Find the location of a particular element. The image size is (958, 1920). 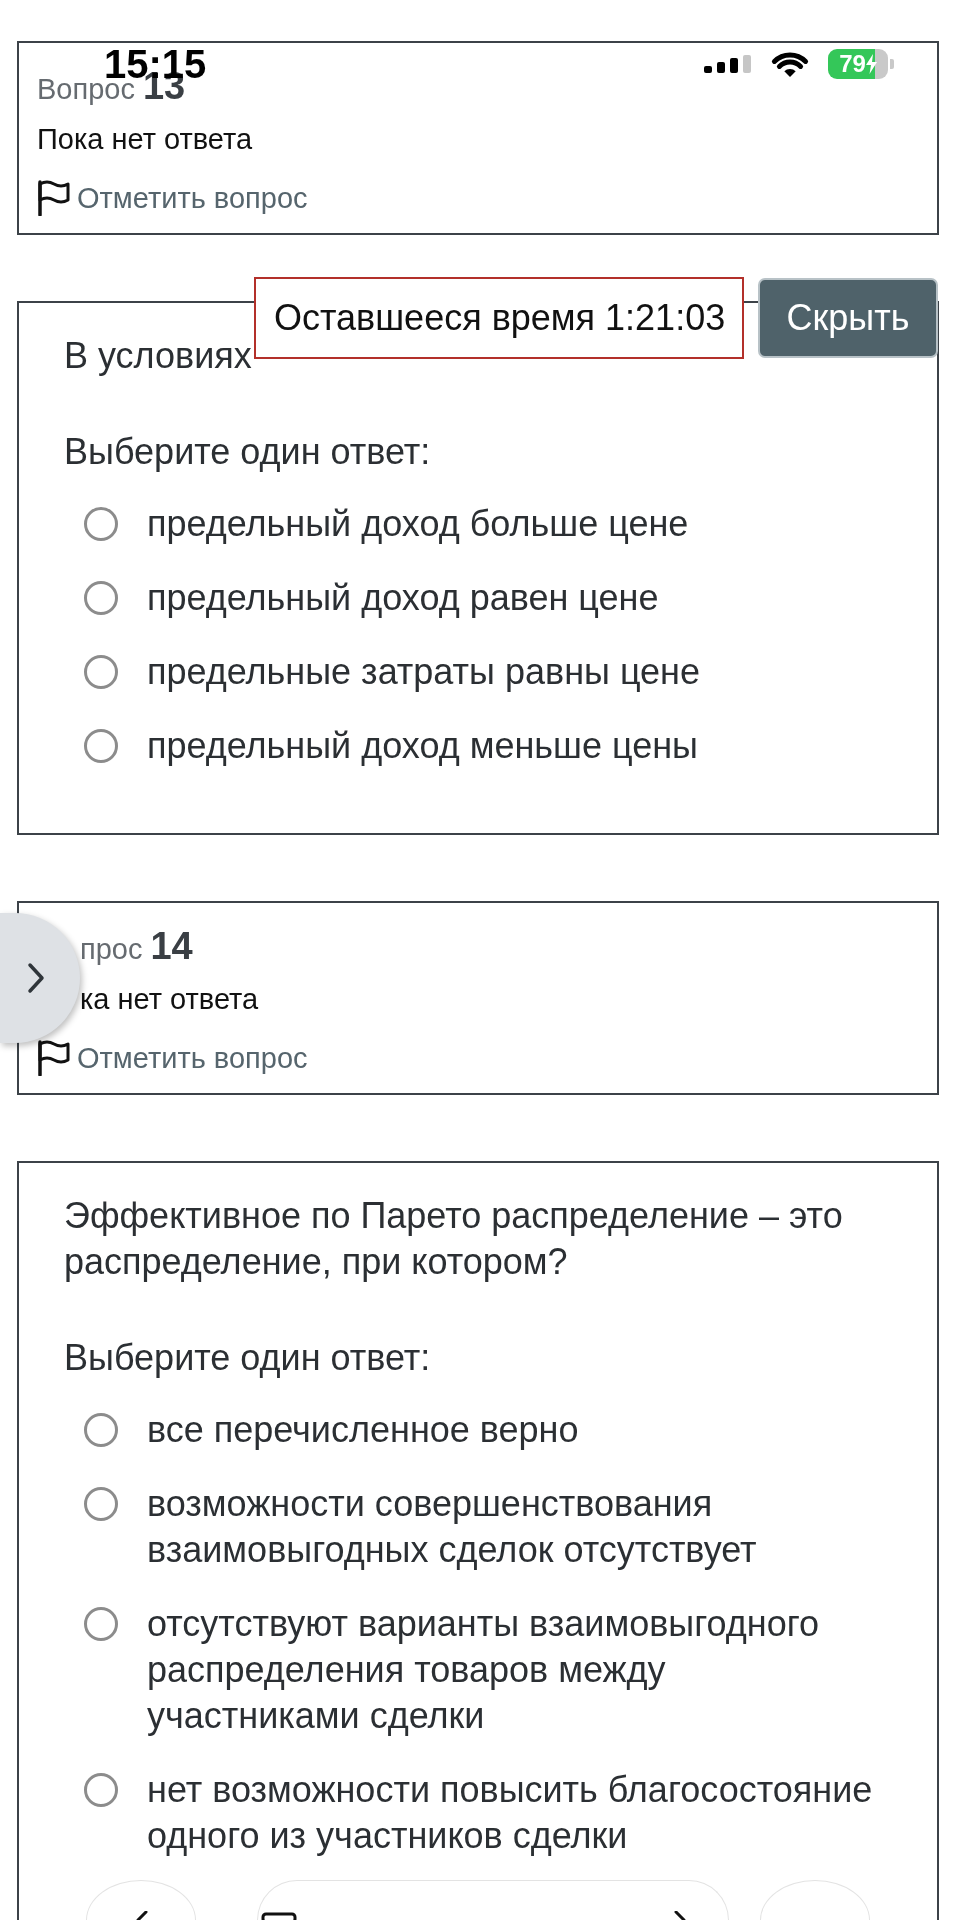

answer-option-label: предельные затраты равны цене is located at coordinates (513, 672).